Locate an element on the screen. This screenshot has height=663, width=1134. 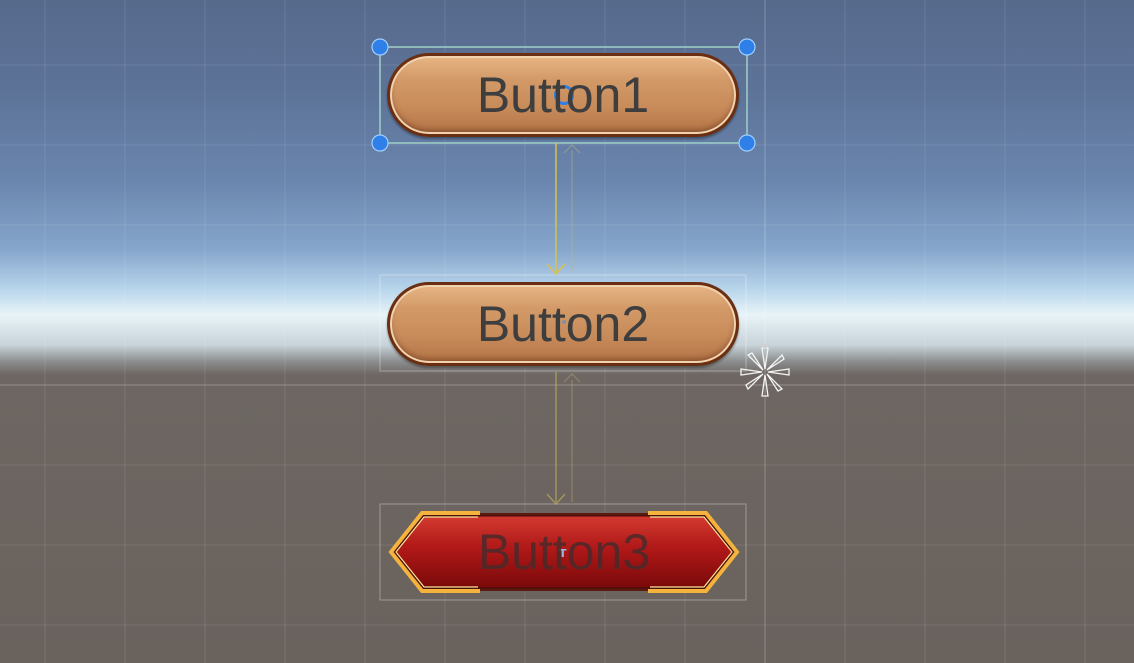
button1: Button1 is located at coordinates (563, 95).